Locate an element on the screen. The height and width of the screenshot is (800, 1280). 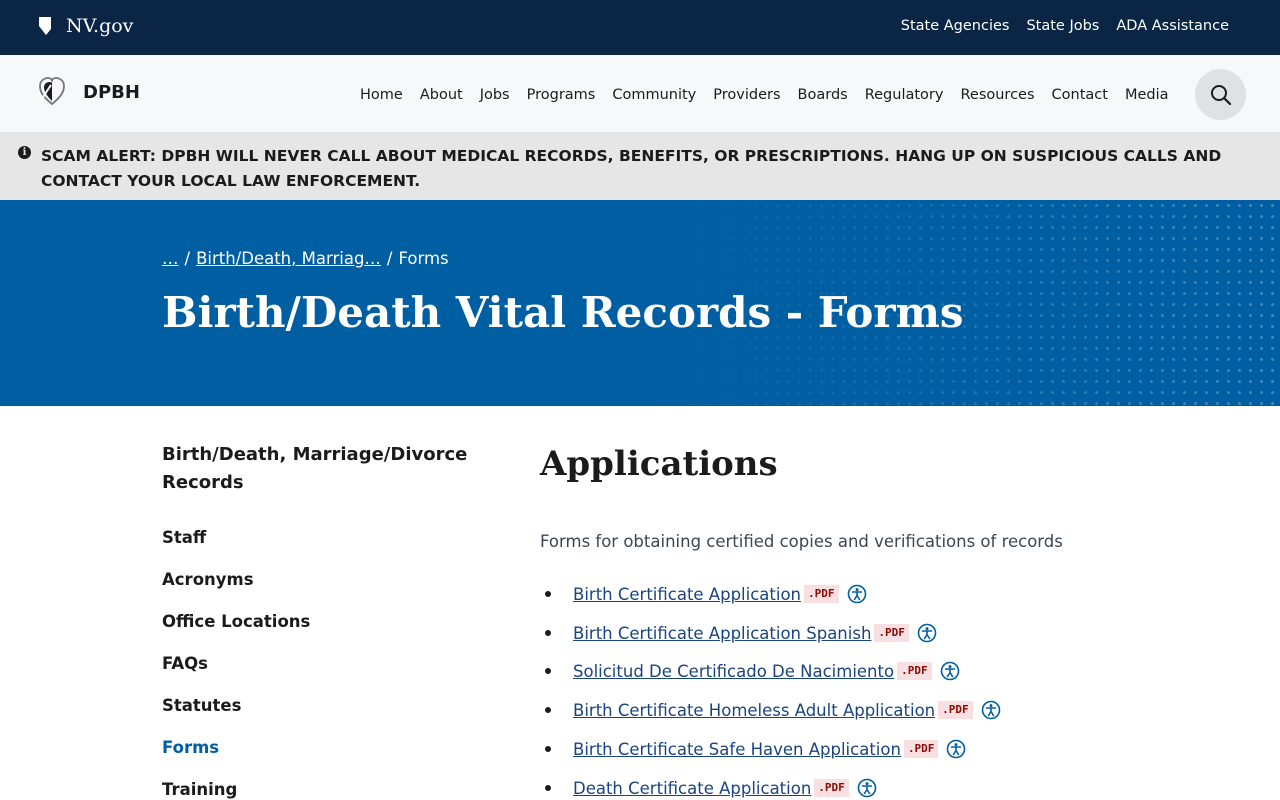
nav-providers: Providers is located at coordinates (746, 95).